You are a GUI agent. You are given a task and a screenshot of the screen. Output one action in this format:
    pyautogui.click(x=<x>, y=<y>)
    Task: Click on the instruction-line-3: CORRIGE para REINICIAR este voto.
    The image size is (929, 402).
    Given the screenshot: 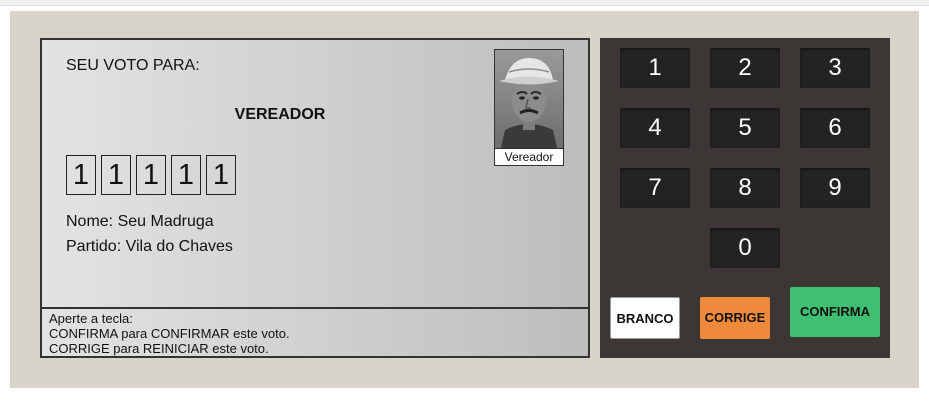 What is the action you would take?
    pyautogui.click(x=159, y=348)
    